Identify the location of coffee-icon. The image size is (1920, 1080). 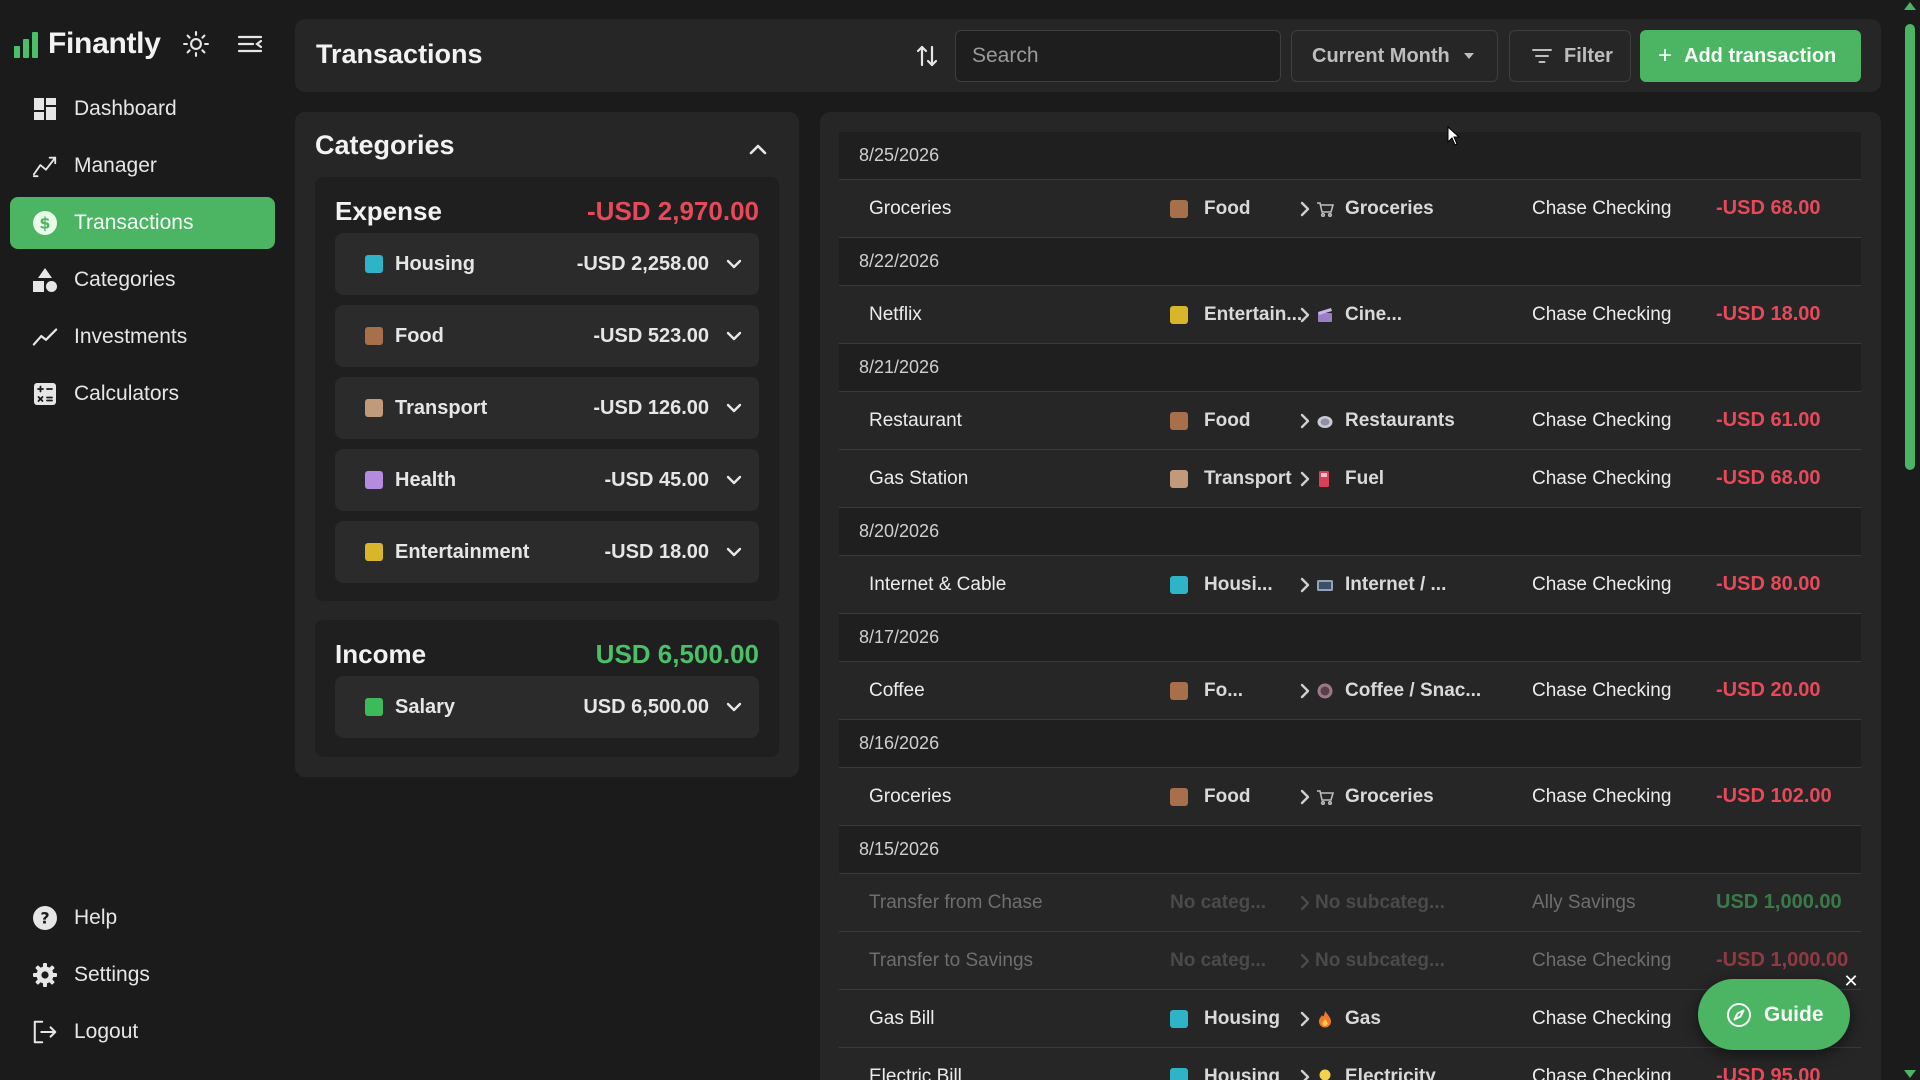
(1325, 691).